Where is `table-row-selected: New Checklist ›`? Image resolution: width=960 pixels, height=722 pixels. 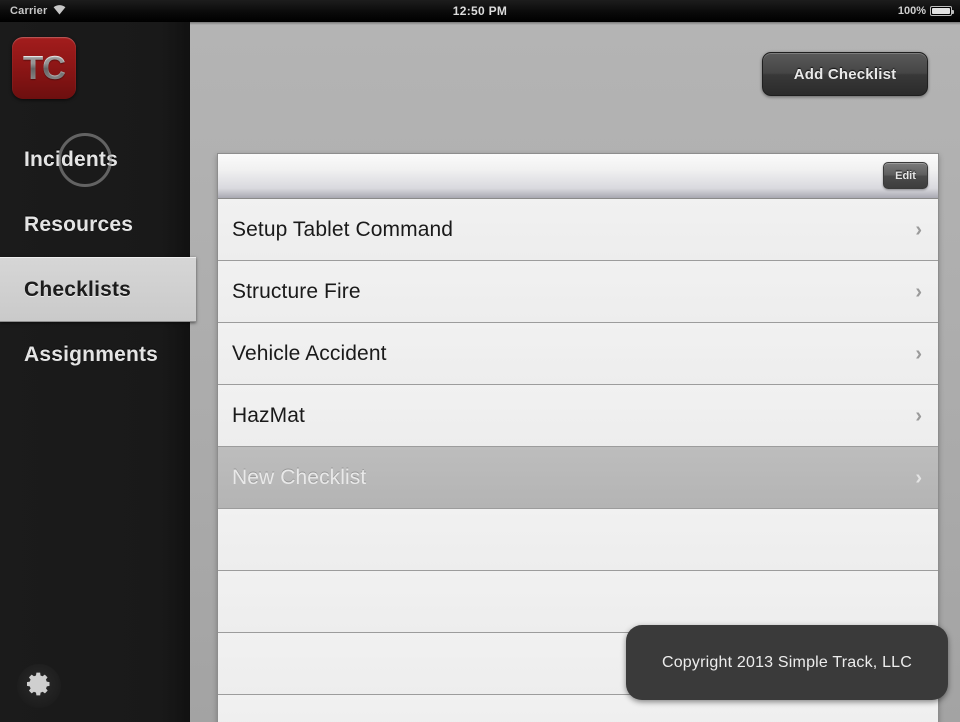
table-row-selected: New Checklist › is located at coordinates (578, 478).